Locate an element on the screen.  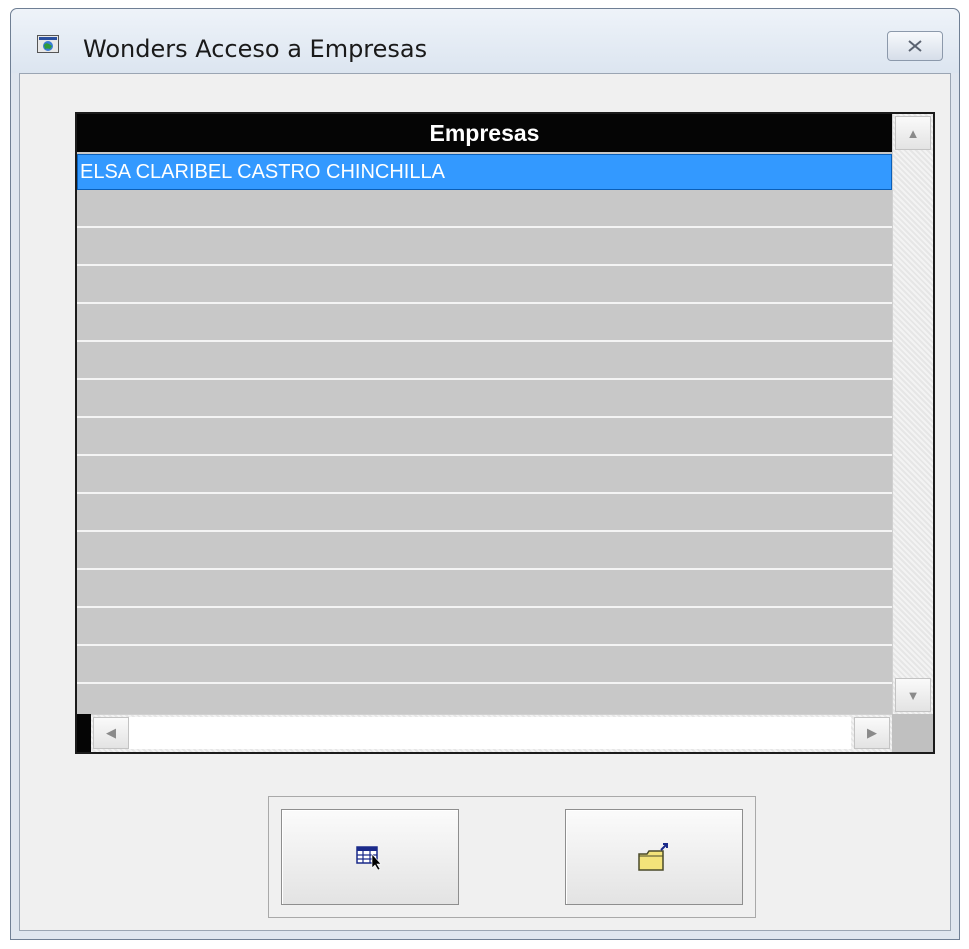
button-panel is located at coordinates (512, 857).